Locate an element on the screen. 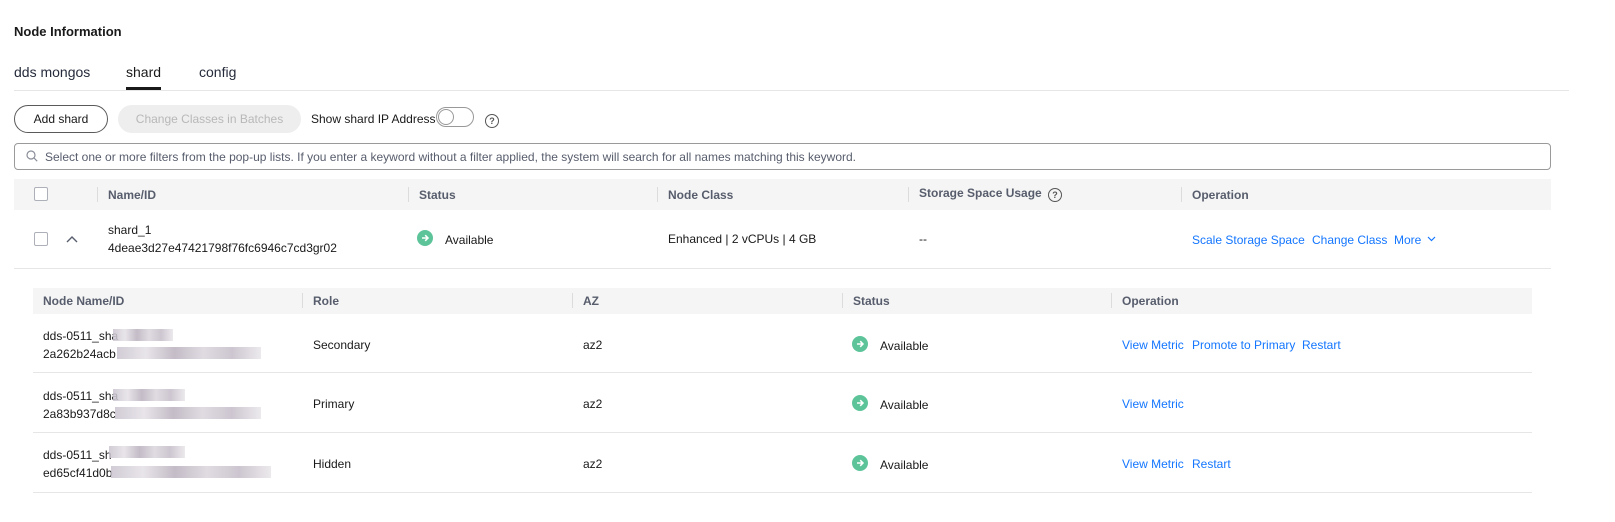 The width and height of the screenshot is (1615, 522). chevron-down-icon is located at coordinates (1431, 239).